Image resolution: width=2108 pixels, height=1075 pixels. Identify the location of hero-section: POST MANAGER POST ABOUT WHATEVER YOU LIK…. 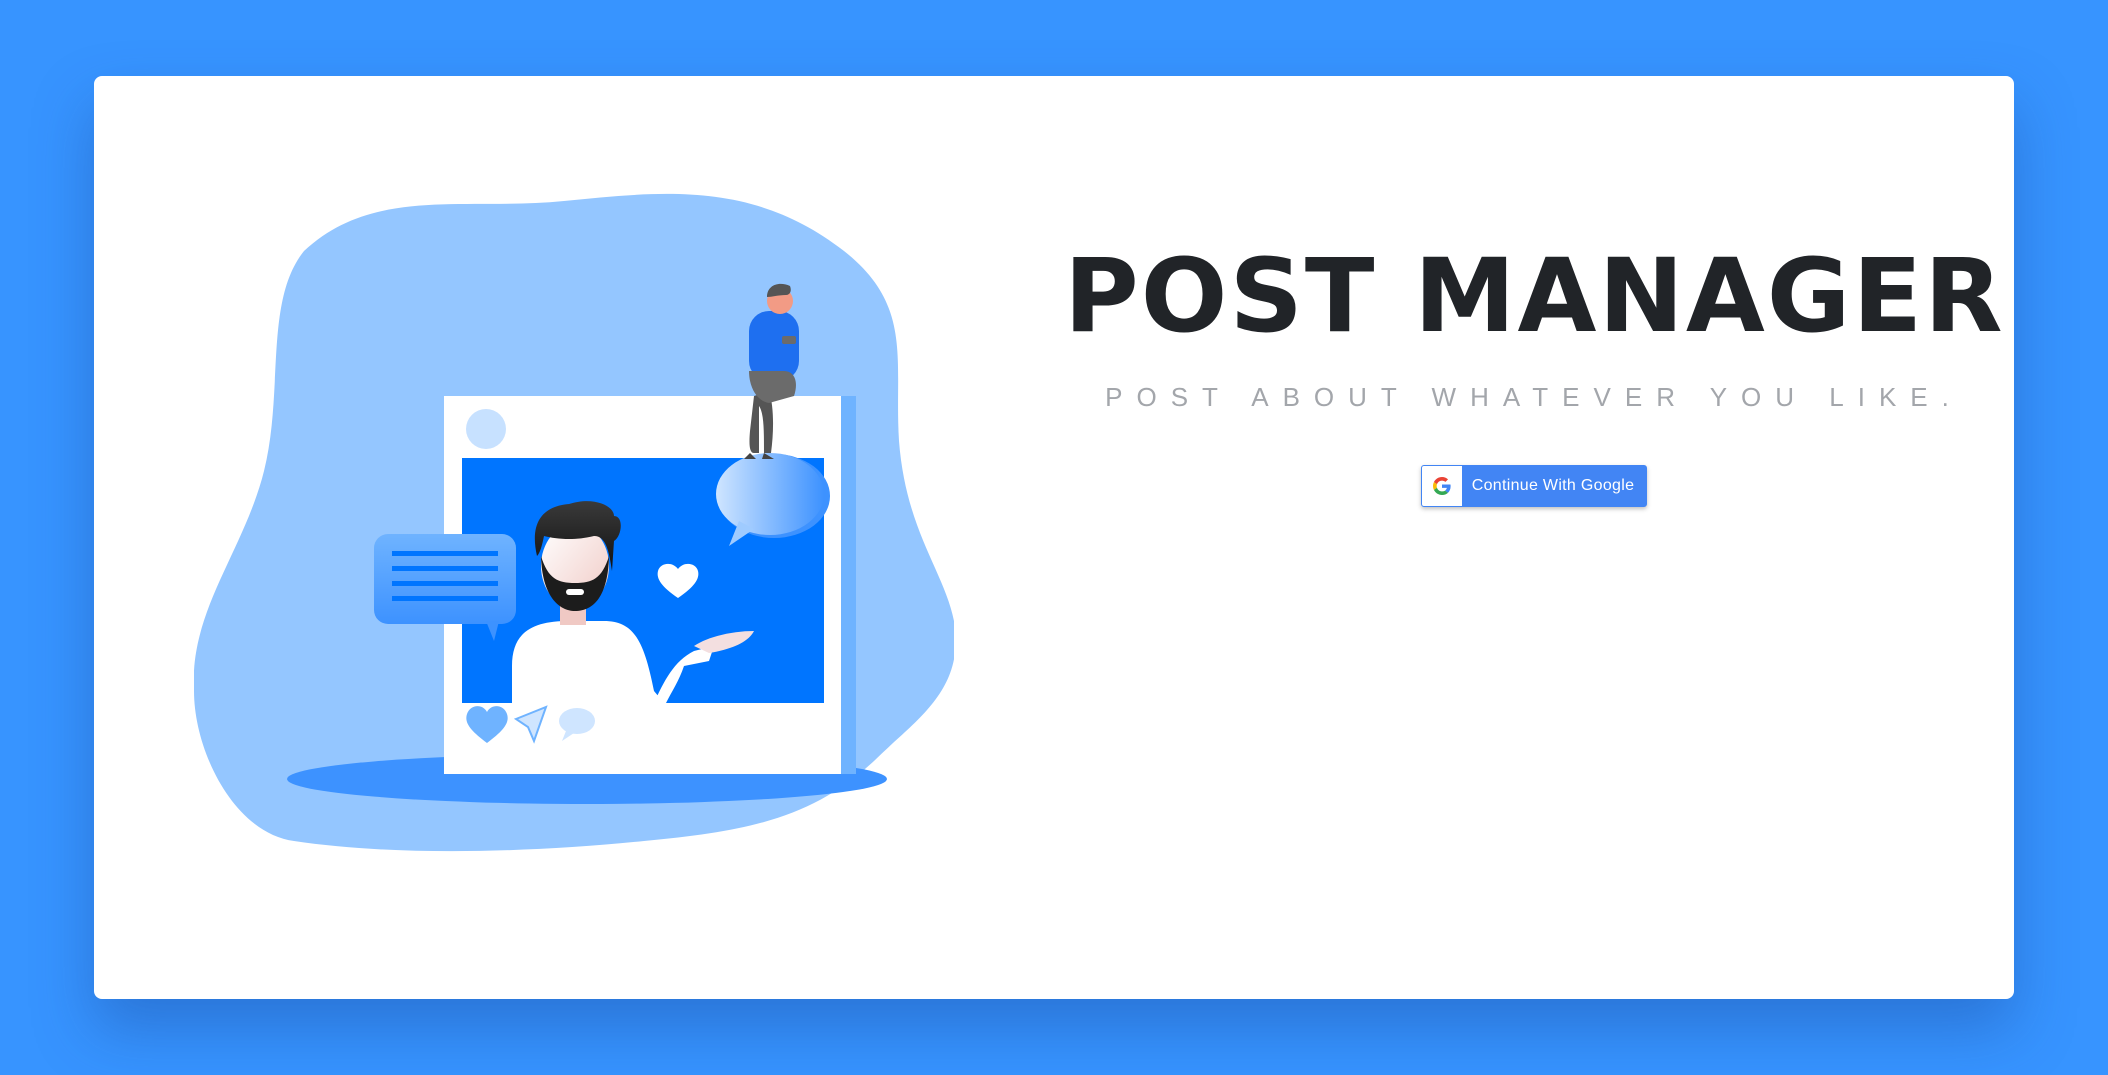
(1534, 376).